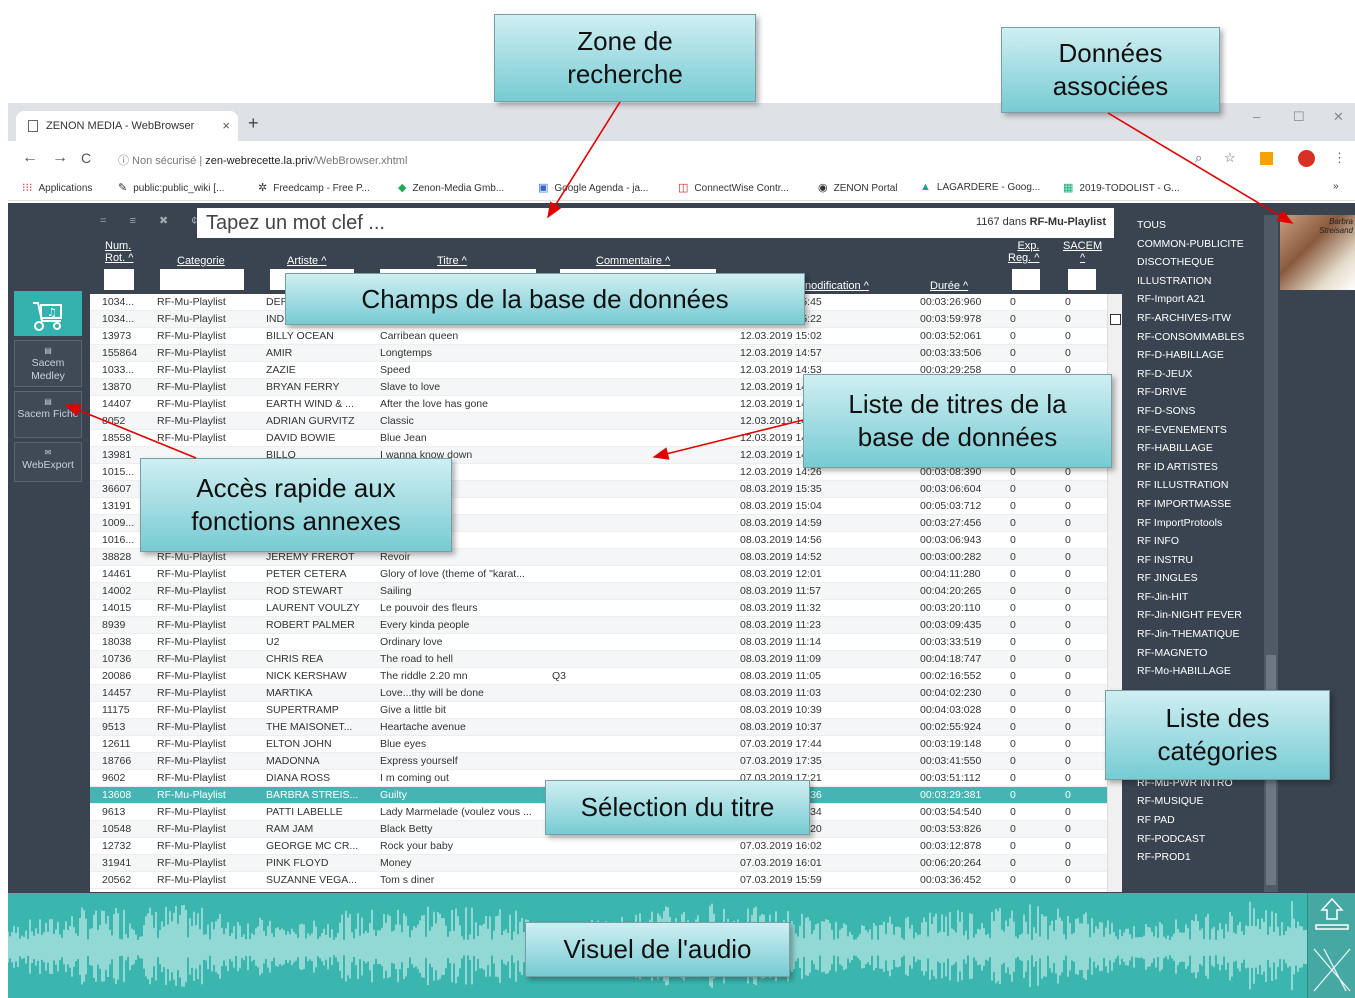 The image size is (1355, 998). What do you see at coordinates (1193, 298) in the screenshot?
I see `category-item: RF-Import A21` at bounding box center [1193, 298].